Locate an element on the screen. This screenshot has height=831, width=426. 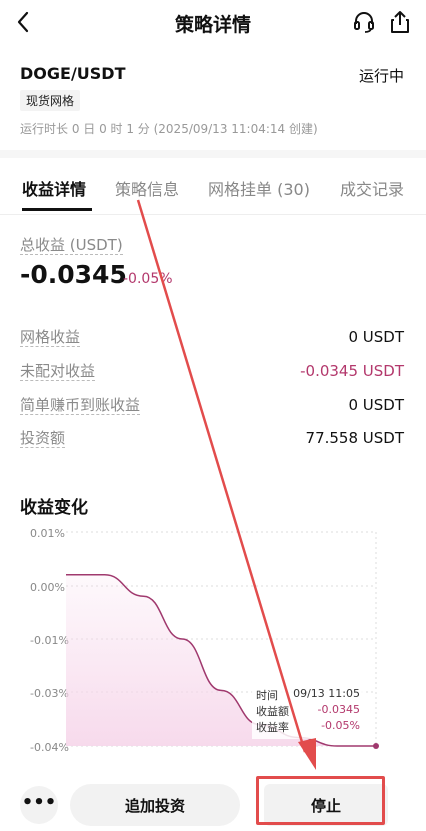
more-button: ••• is located at coordinates (39, 805).